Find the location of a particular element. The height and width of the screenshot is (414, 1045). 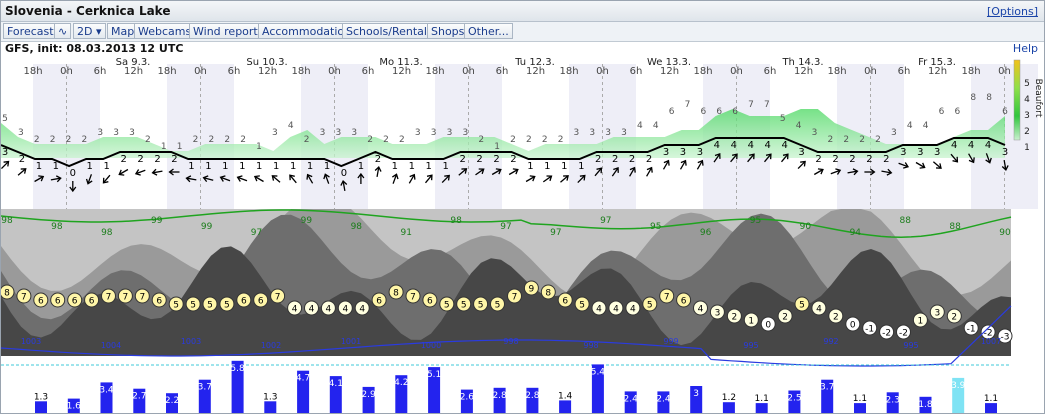

gust-value: 1 is located at coordinates (164, 147).